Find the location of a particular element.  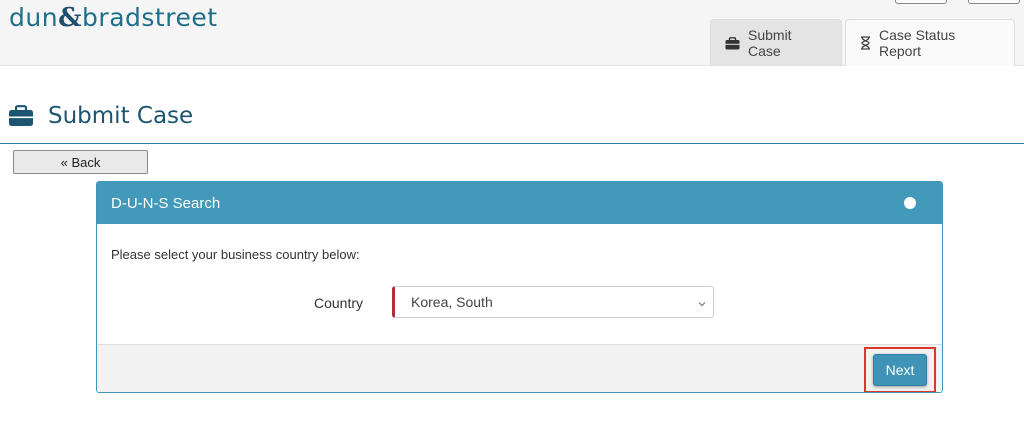

status-dot-icon is located at coordinates (910, 203).